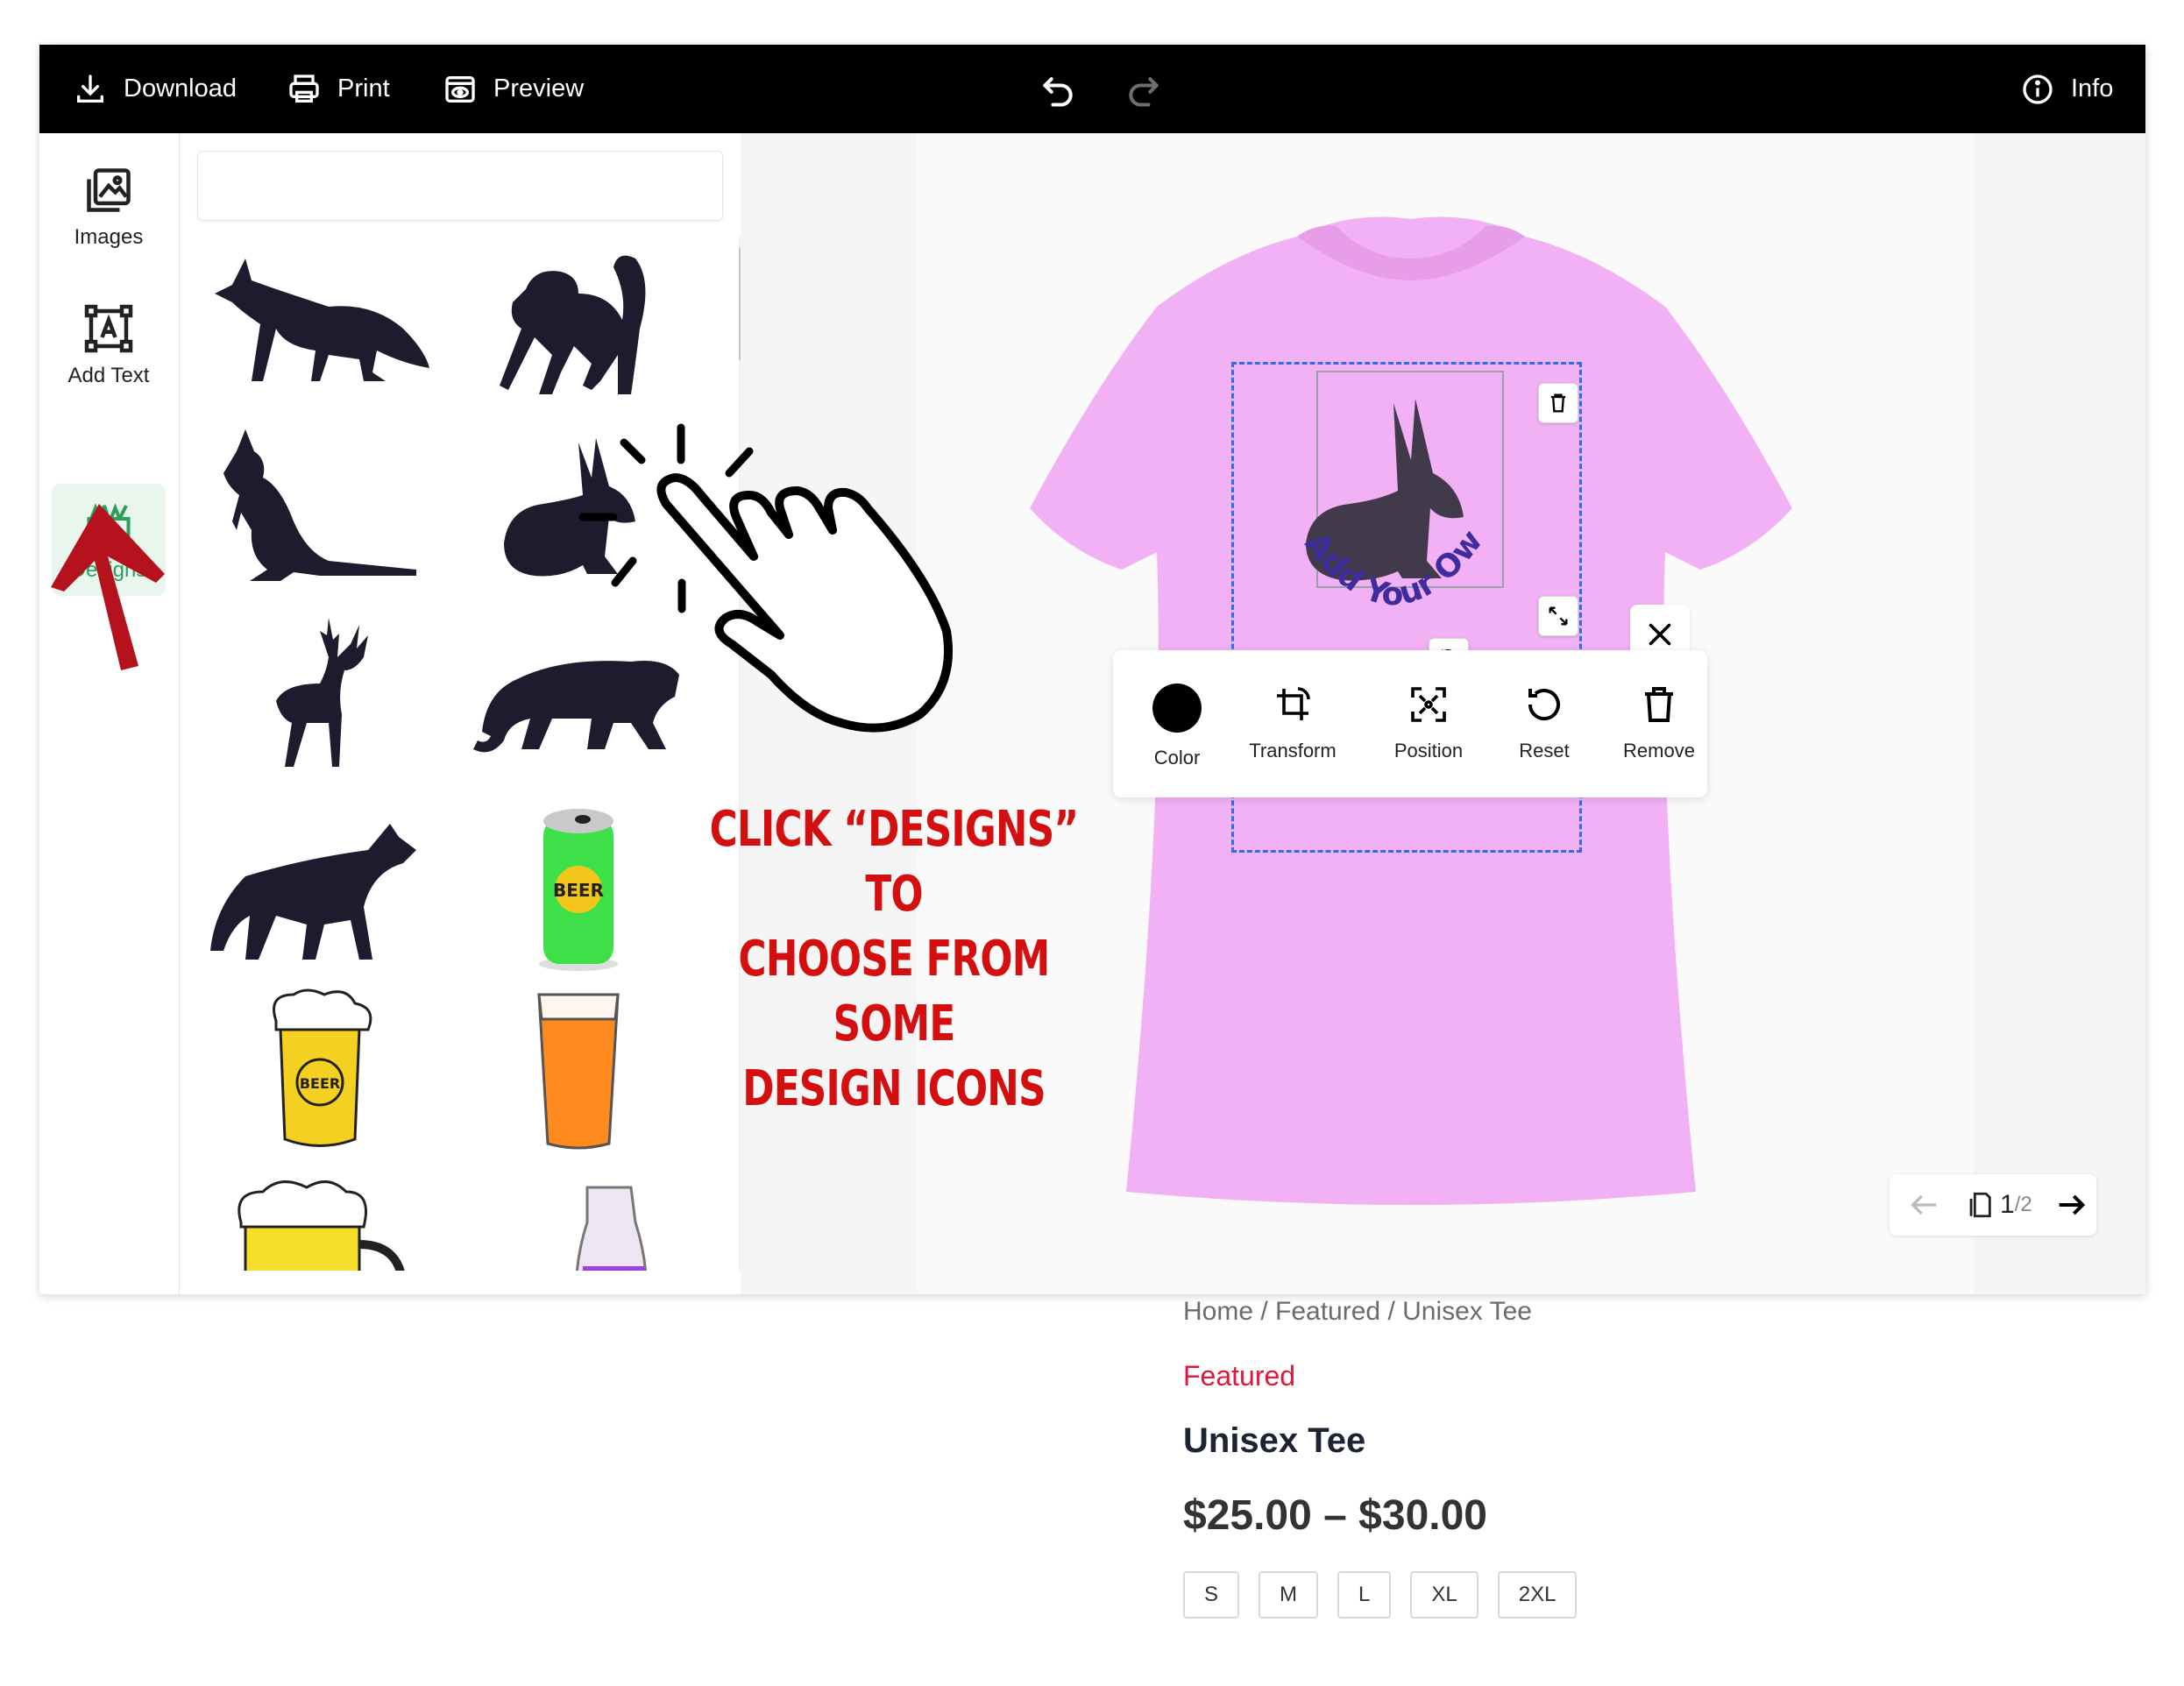 Image resolution: width=2184 pixels, height=1686 pixels. Describe the element at coordinates (1092, 89) in the screenshot. I see `top-toolbar: Download Print Preview Info` at that location.